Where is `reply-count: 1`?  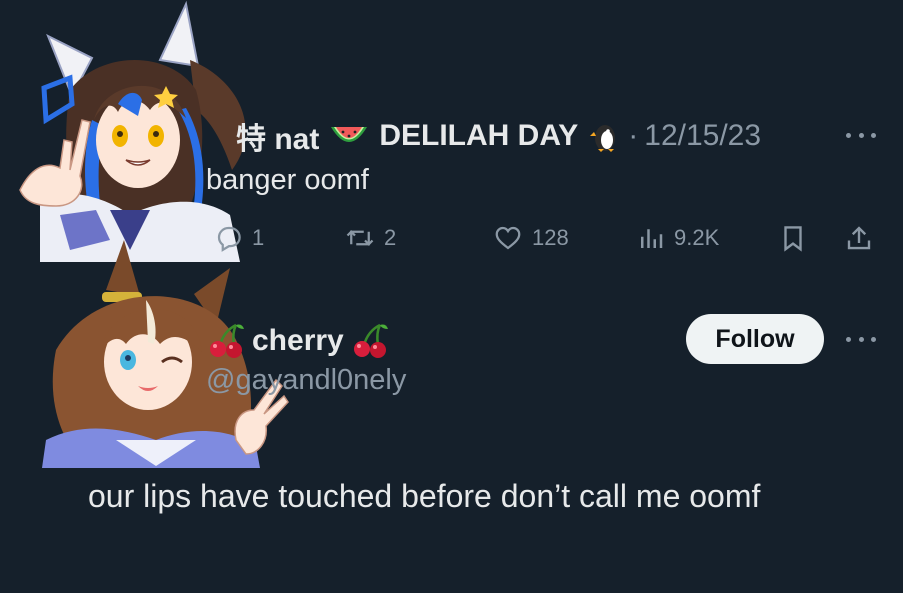 reply-count: 1 is located at coordinates (258, 237).